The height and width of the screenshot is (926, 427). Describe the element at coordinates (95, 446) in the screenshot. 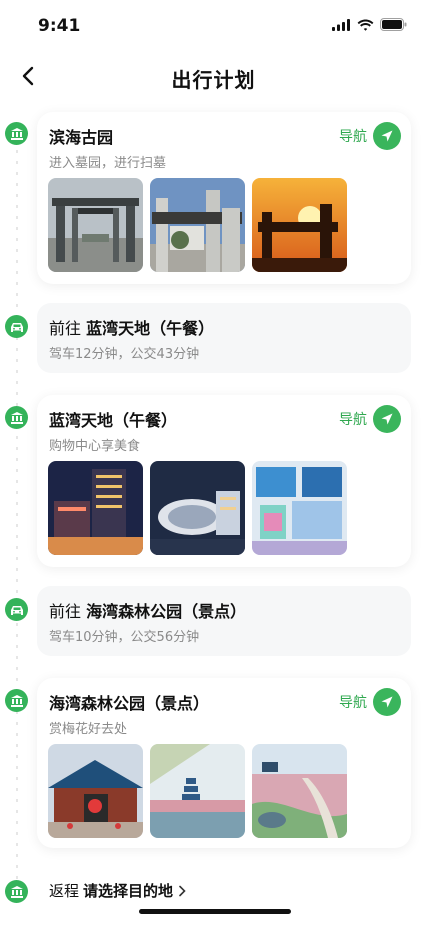

I see `stop-subtitle: 购物中心享美食` at that location.